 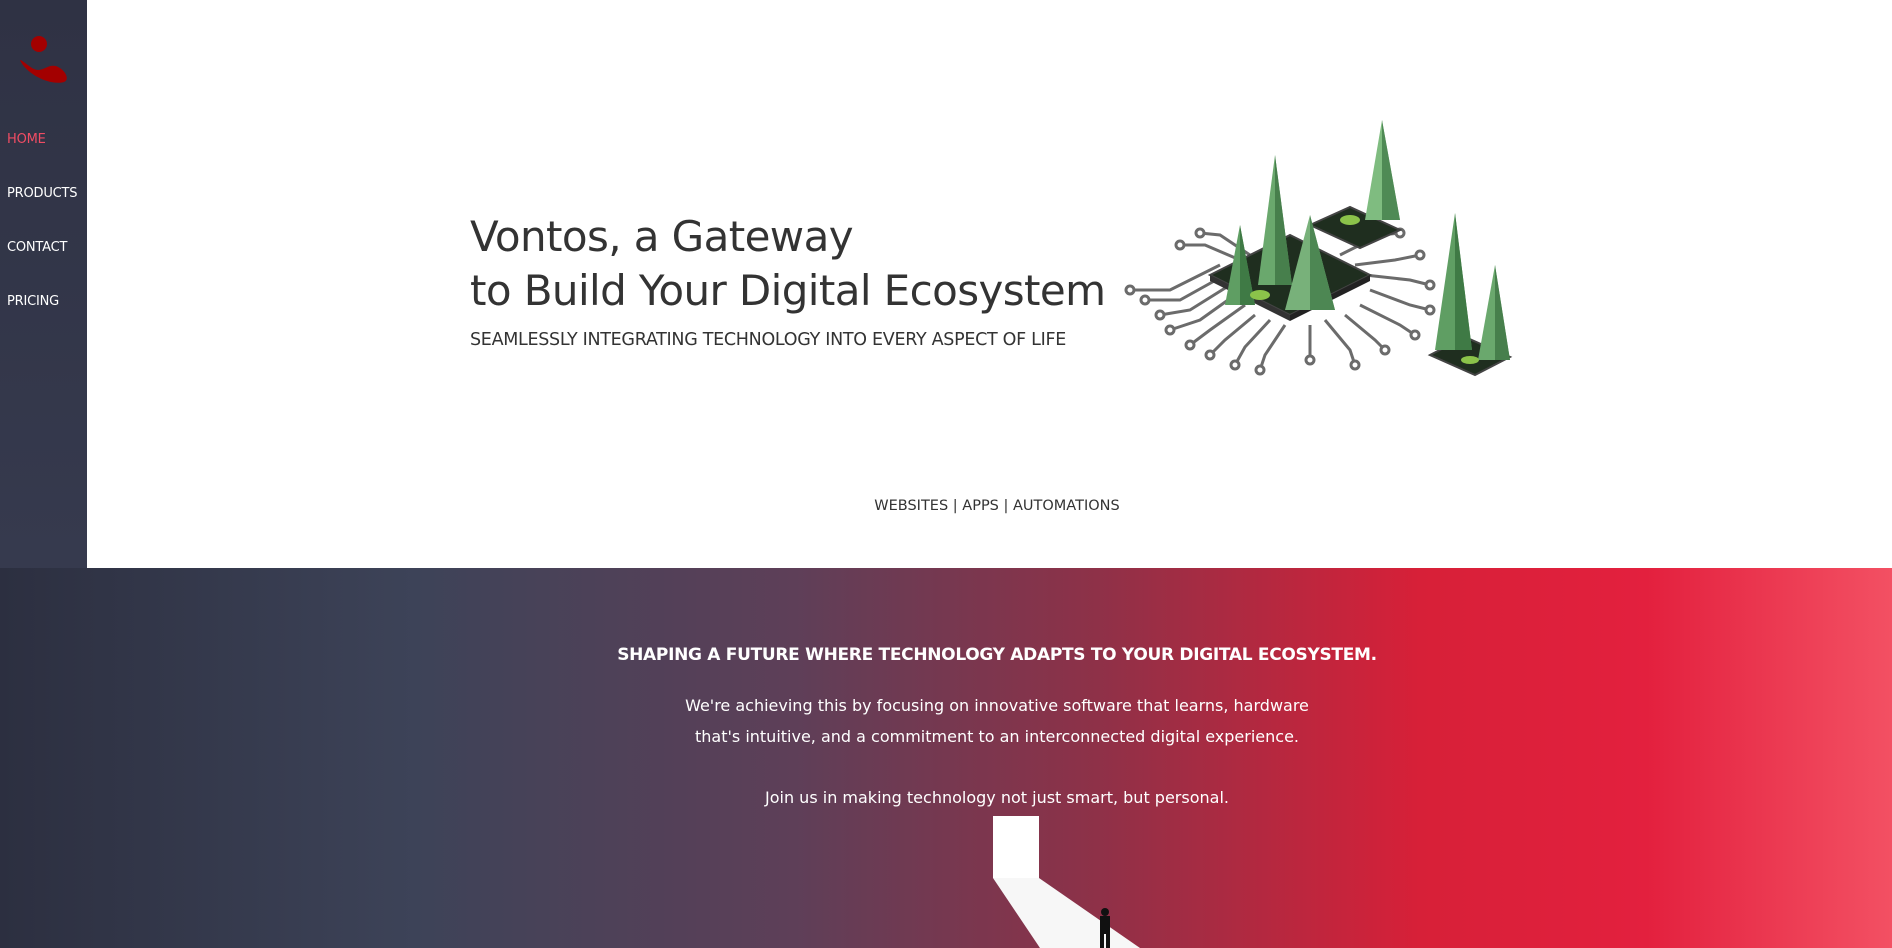 What do you see at coordinates (662, 236) in the screenshot?
I see `hero-title-line1: Vontos, a Gateway` at bounding box center [662, 236].